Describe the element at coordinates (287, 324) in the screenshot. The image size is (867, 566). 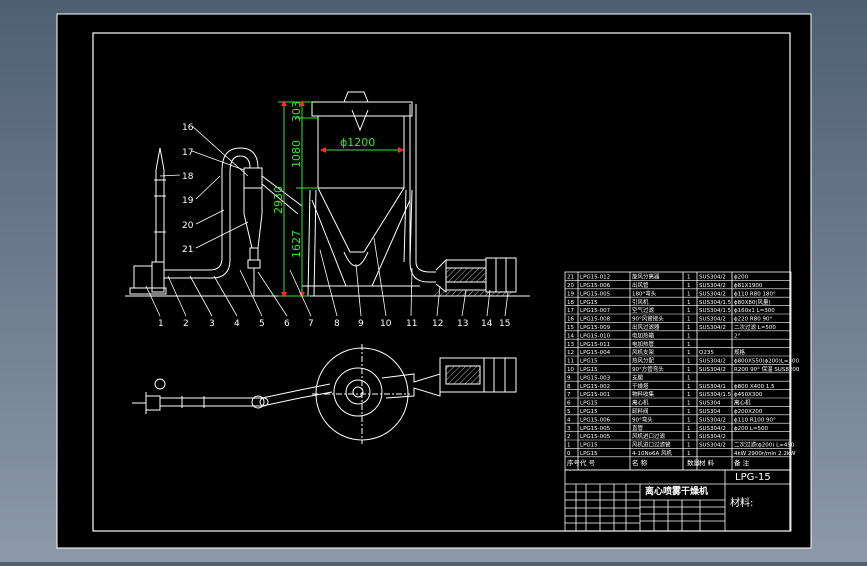
I see `balloon-6: 6` at that location.